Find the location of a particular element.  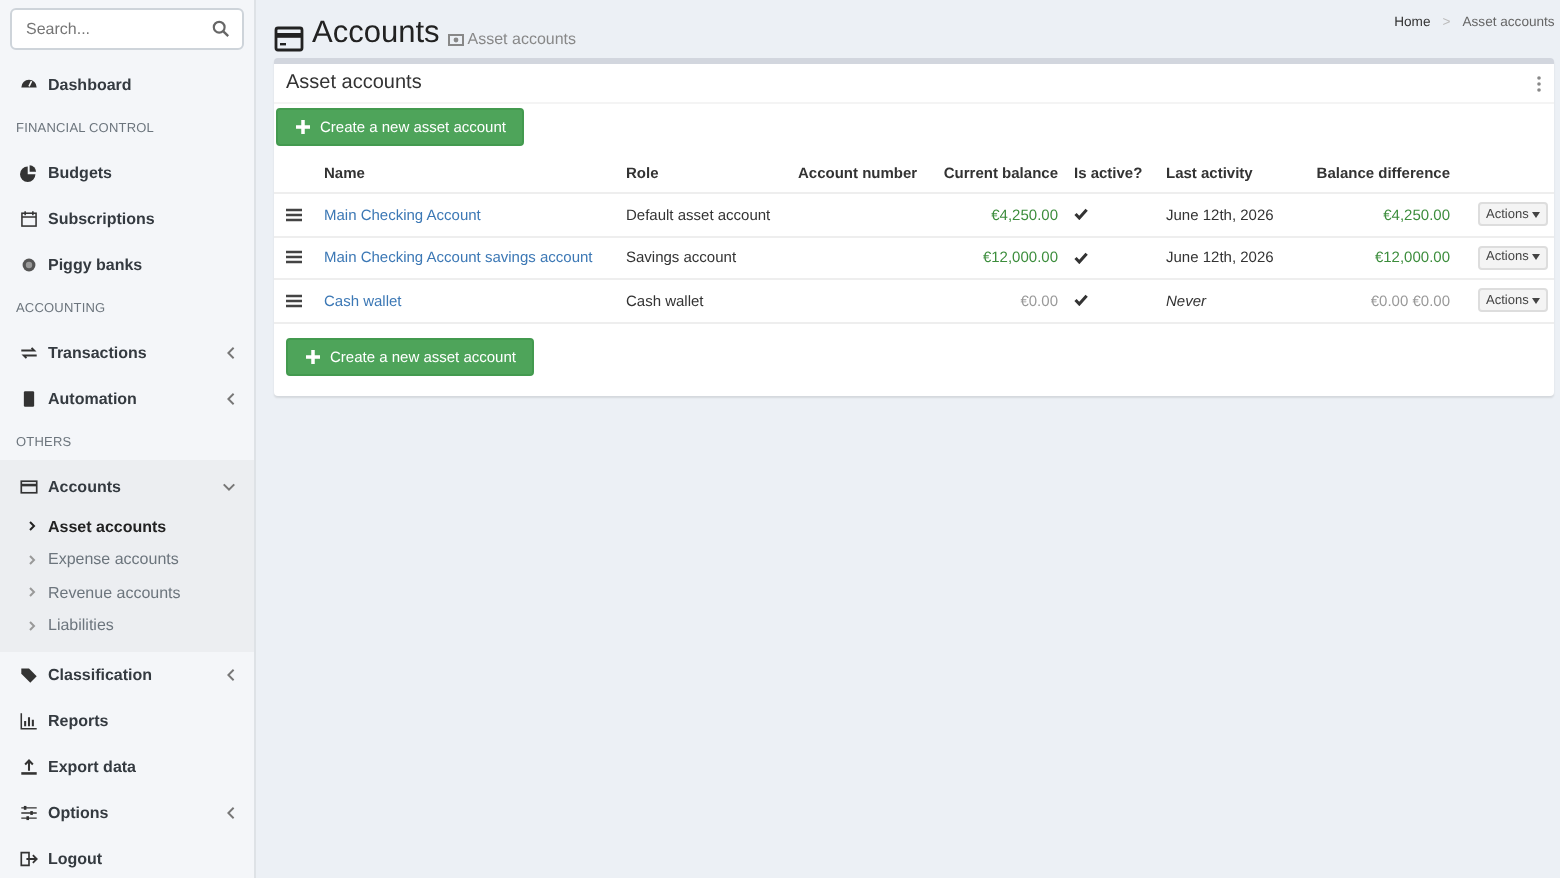

sidebar-item: Classification is located at coordinates (127, 675).